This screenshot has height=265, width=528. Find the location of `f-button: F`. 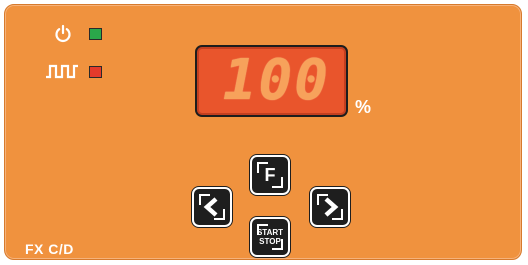

f-button: F is located at coordinates (270, 175).